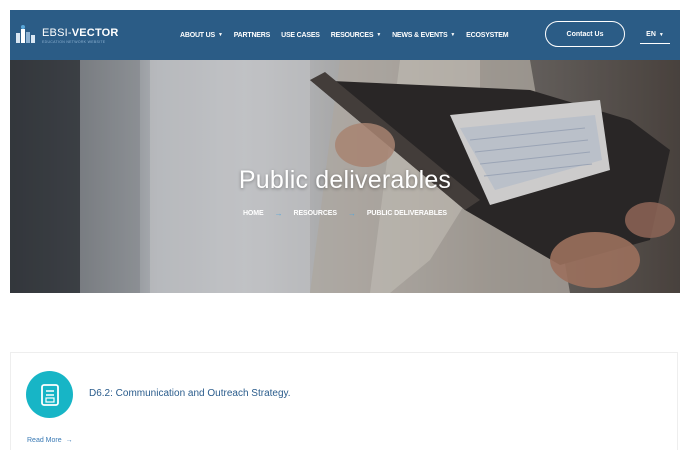  I want to click on nav-item-use-cases: USE CASES, so click(300, 35).